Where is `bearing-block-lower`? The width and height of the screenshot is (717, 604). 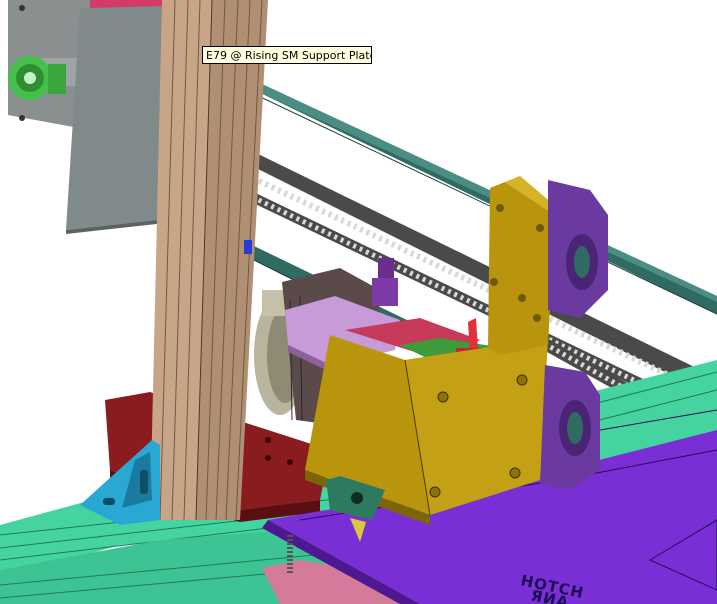 bearing-block-lower is located at coordinates (570, 427).